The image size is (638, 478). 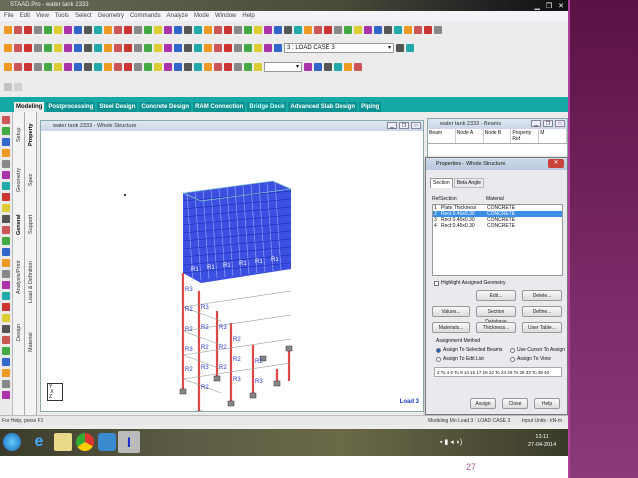 I want to click on vtab-design: Design, so click(x=19, y=332).